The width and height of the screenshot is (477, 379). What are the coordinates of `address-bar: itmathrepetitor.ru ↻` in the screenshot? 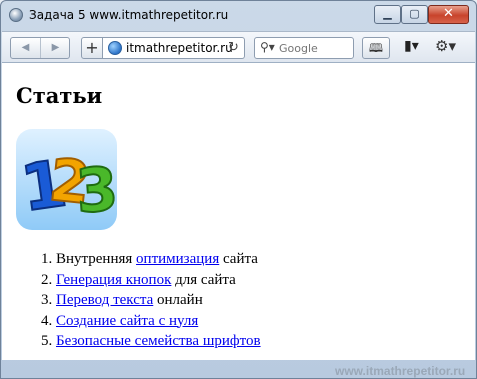 It's located at (174, 48).